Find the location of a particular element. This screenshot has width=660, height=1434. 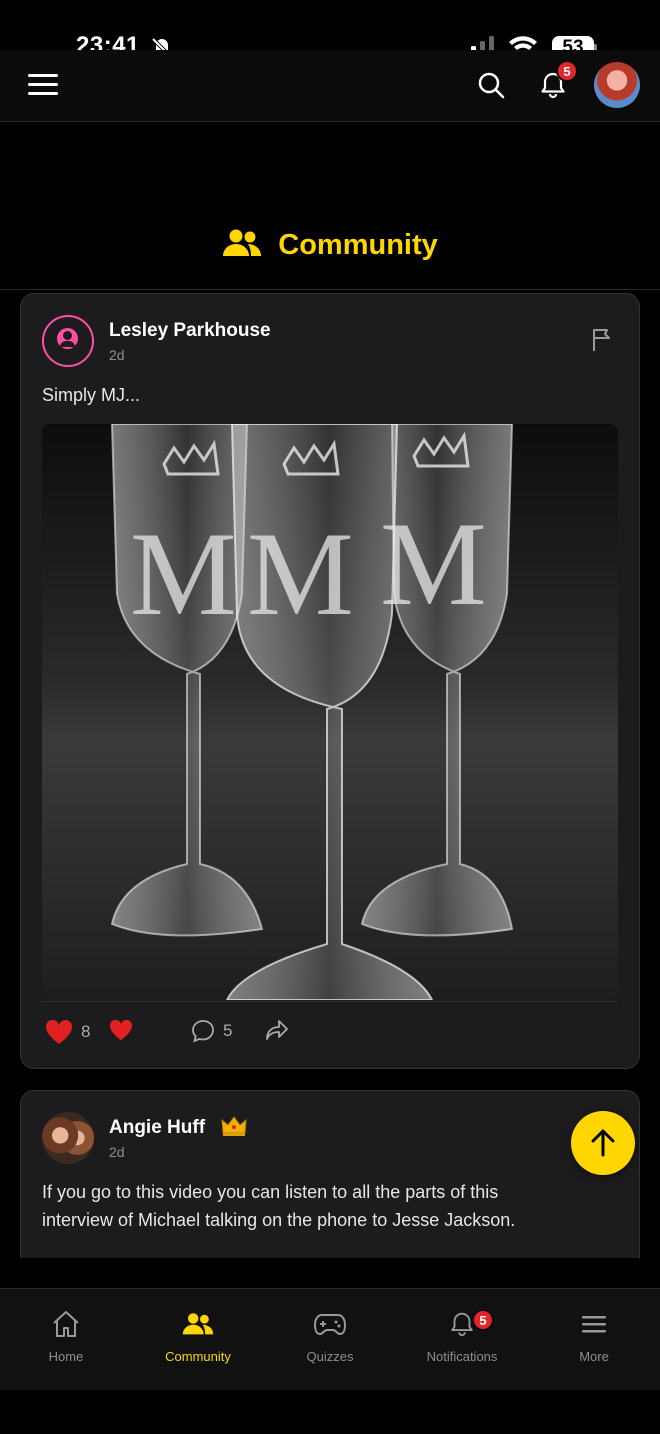

menu-icon is located at coordinates (594, 1324).